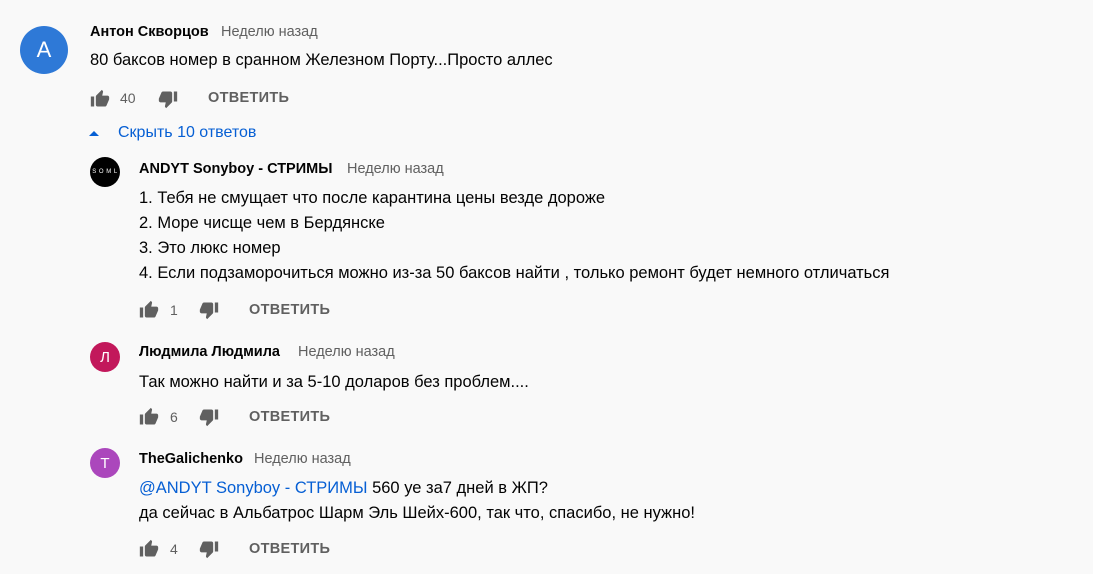 This screenshot has height=574, width=1093. Describe the element at coordinates (94, 133) in the screenshot. I see `caret-up-icon` at that location.